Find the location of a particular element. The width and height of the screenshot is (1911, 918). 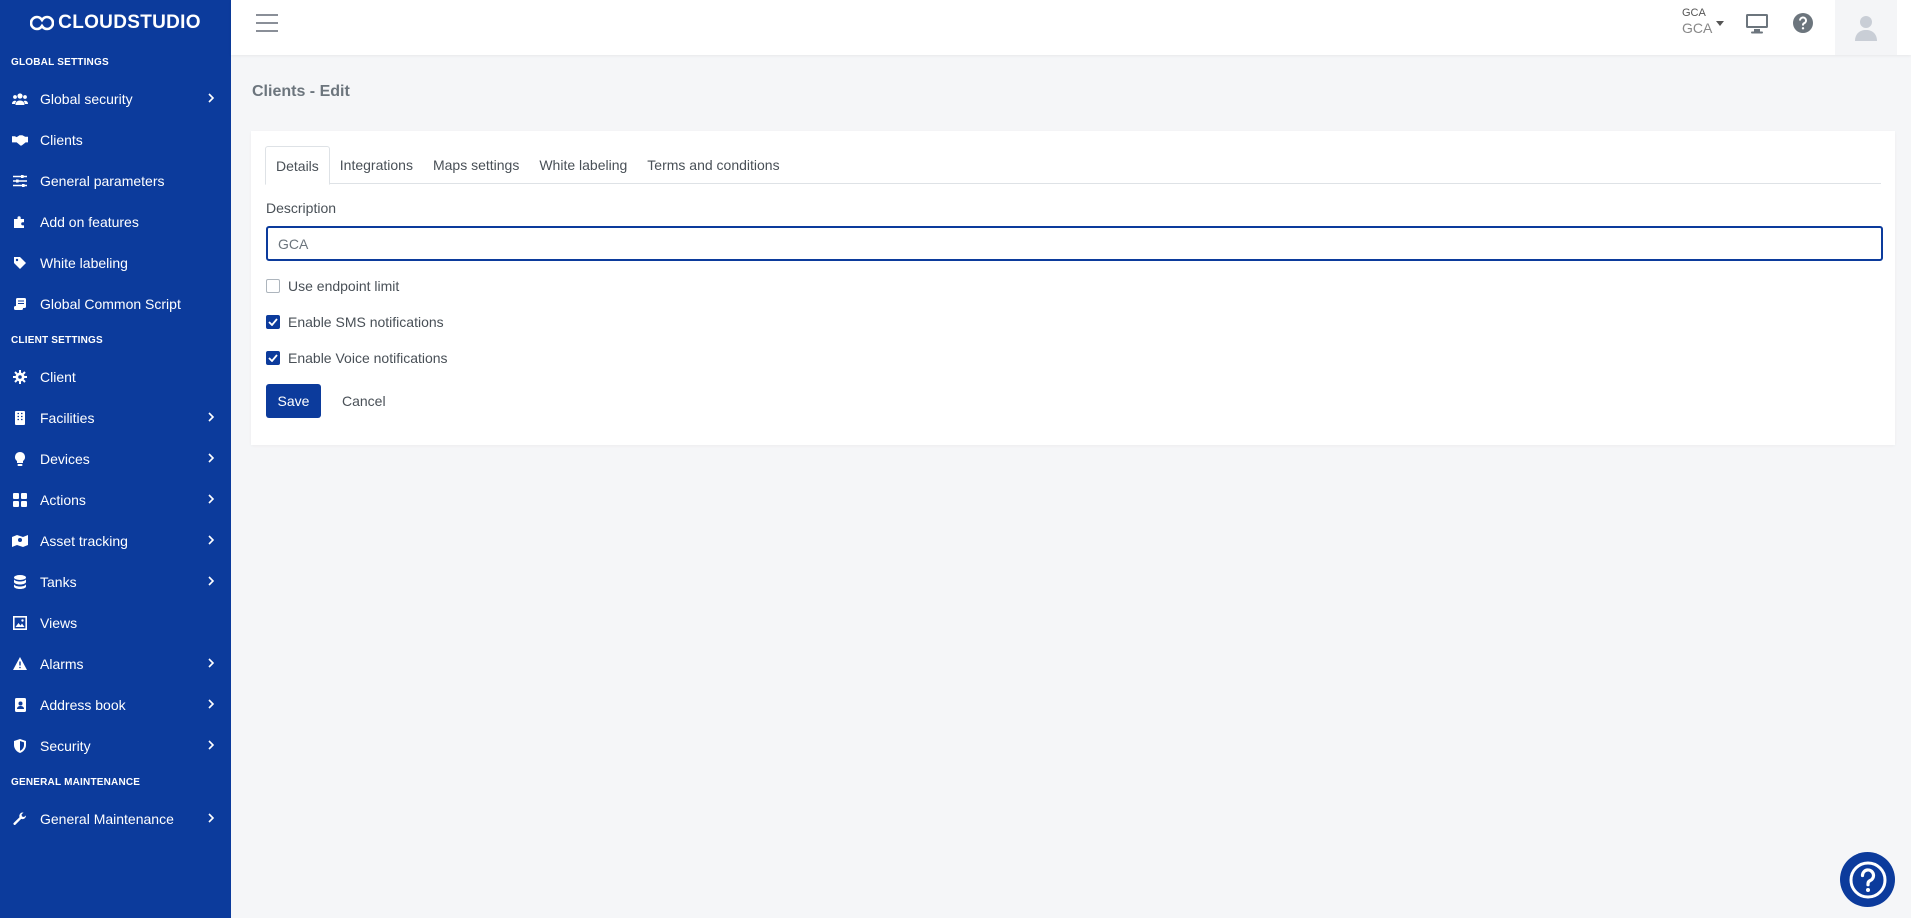

sidebar-item-global-common-script: Global Common Script is located at coordinates (115, 303).